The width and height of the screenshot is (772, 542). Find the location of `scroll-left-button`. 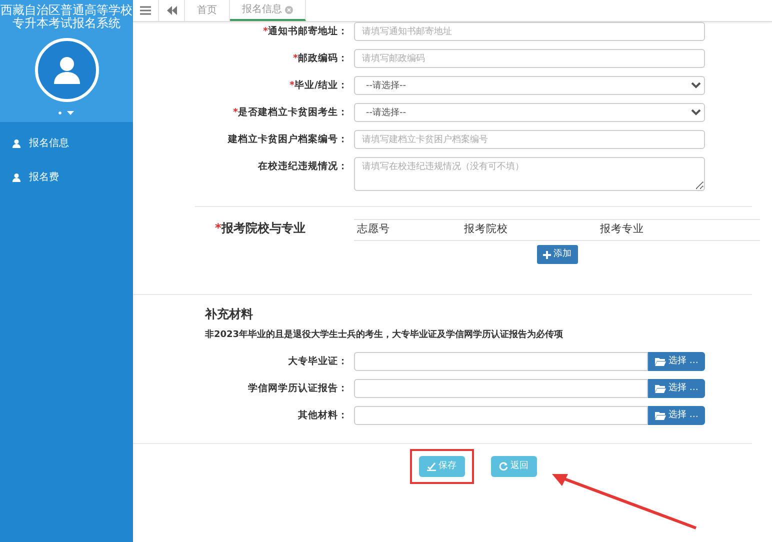

scroll-left-button is located at coordinates (172, 10).